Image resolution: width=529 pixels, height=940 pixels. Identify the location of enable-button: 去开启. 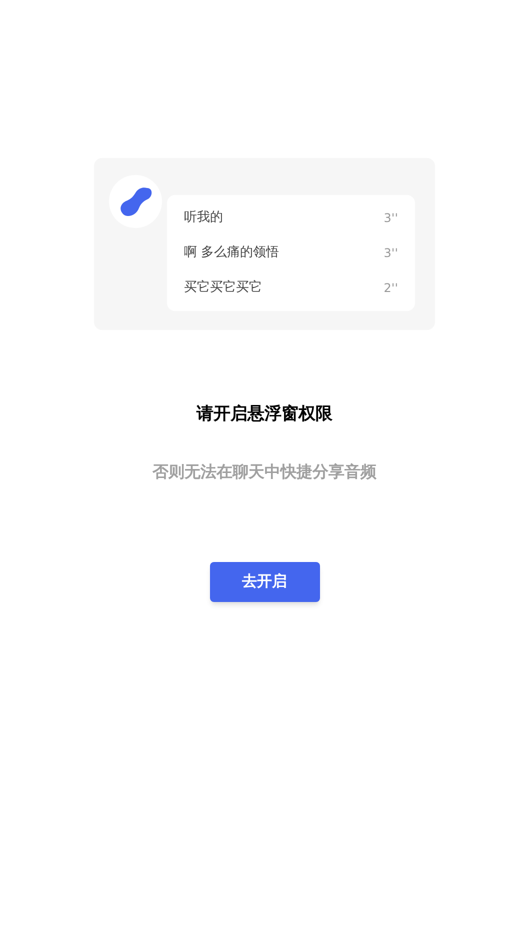
(265, 582).